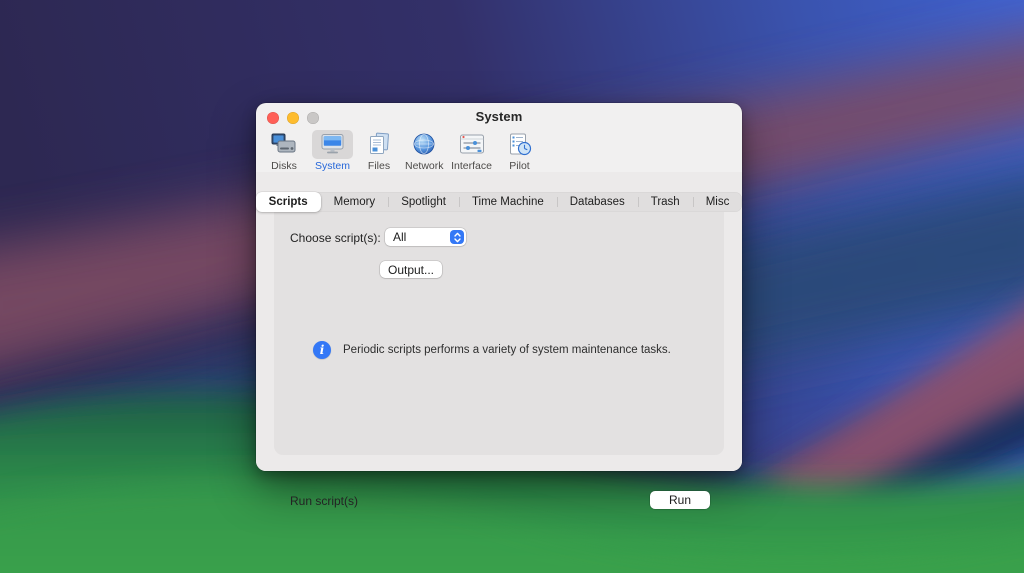 Image resolution: width=1024 pixels, height=573 pixels. I want to click on network-icon, so click(424, 144).